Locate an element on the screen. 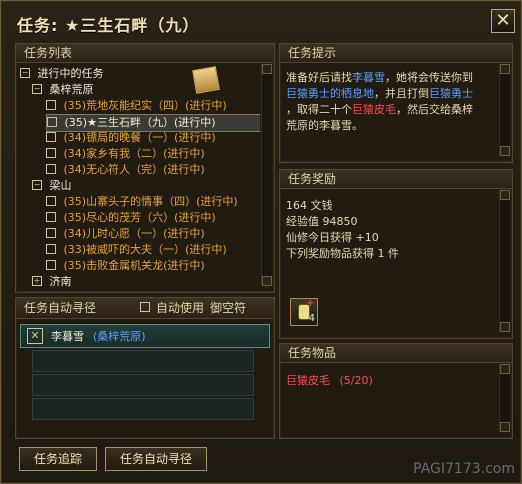 The image size is (522, 484). task-items-panel: 任务物品 巨猿皮毛 (5/20) is located at coordinates (396, 391).